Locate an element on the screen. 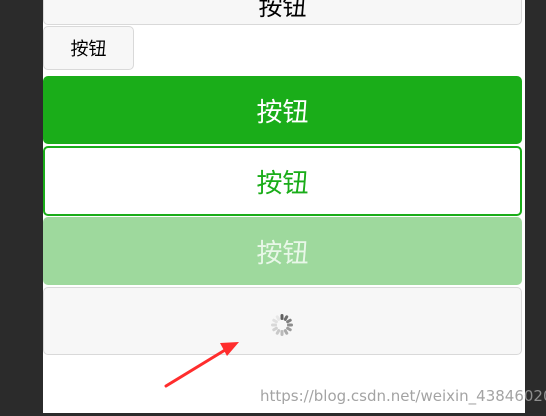 Image resolution: width=546 pixels, height=416 pixels. left-dark-panel is located at coordinates (21, 208).